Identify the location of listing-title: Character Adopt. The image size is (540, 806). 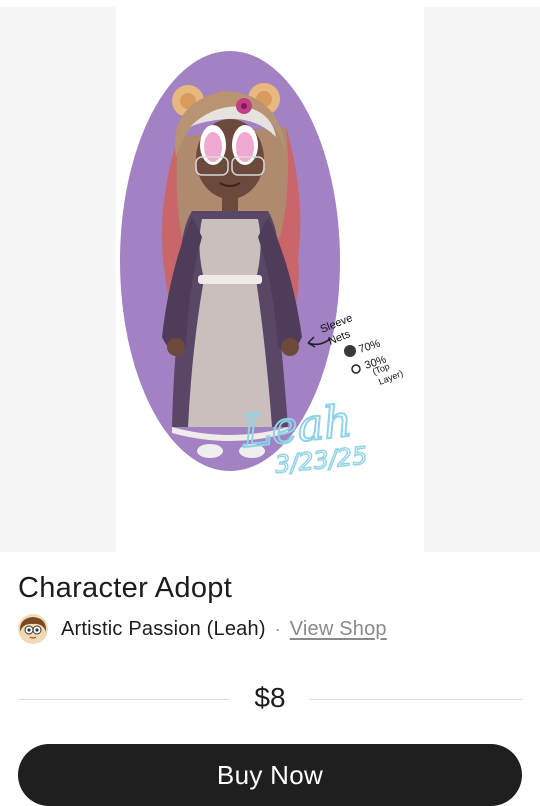
(125, 588).